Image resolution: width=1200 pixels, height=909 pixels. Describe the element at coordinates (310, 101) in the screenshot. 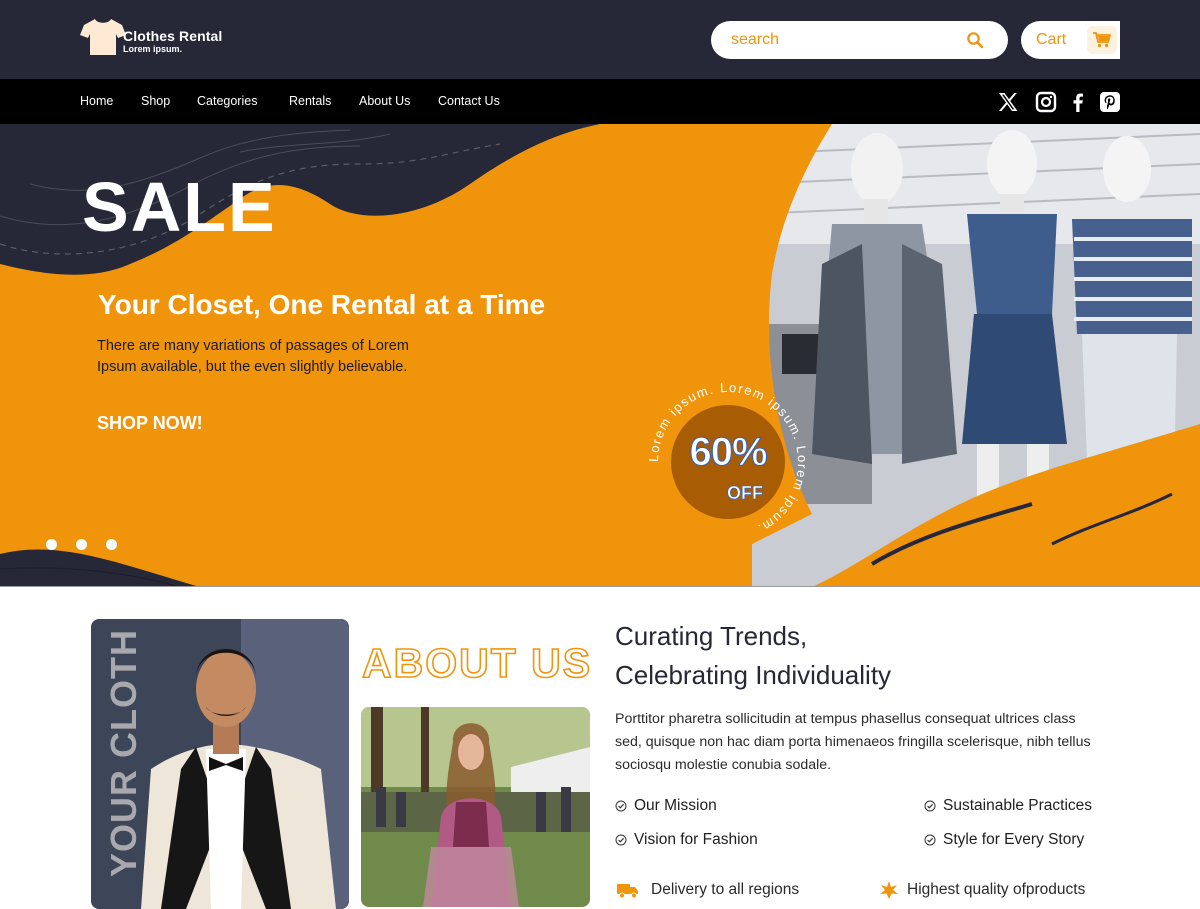

I see `nav-rentals: Rentals` at that location.